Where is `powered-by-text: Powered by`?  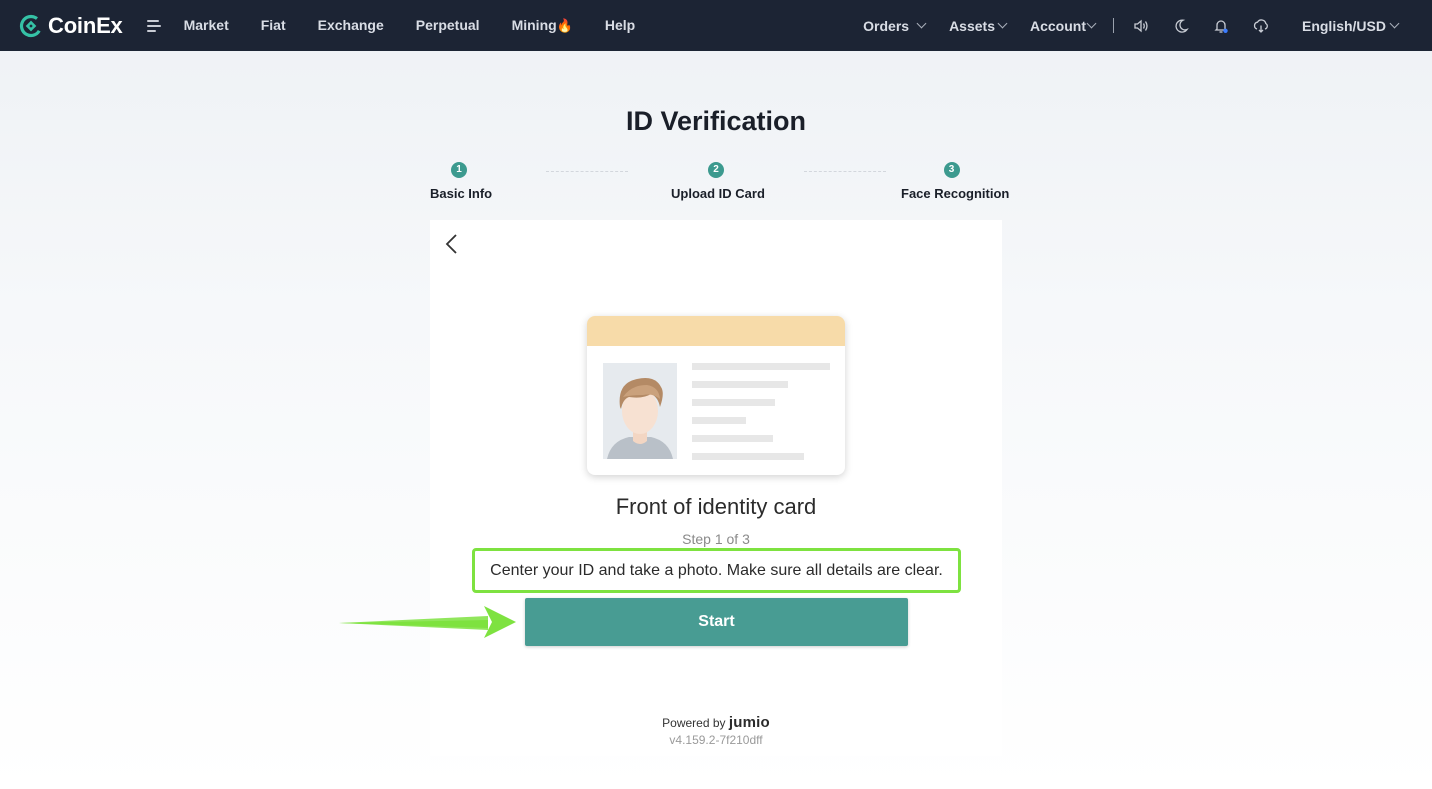
powered-by-text: Powered by is located at coordinates (694, 723).